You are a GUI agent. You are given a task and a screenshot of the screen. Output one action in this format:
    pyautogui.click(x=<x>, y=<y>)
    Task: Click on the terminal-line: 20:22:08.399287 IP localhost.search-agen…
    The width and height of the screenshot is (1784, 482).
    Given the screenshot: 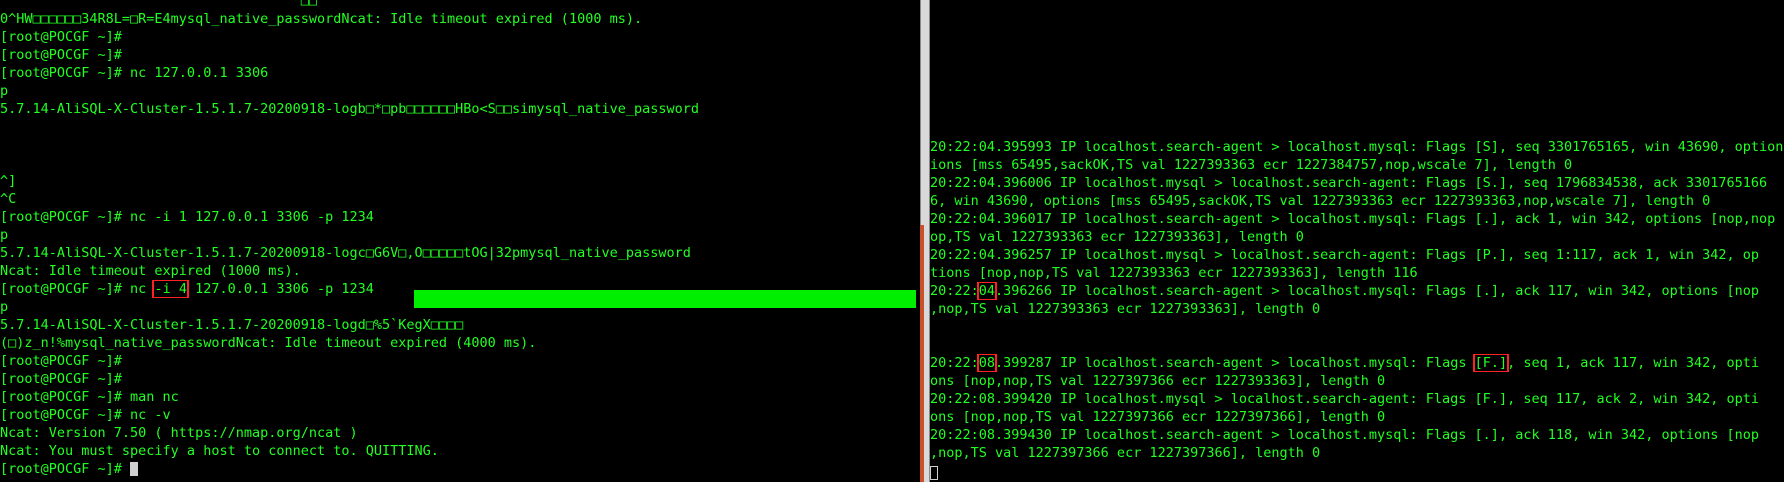 What is the action you would take?
    pyautogui.click(x=1357, y=363)
    